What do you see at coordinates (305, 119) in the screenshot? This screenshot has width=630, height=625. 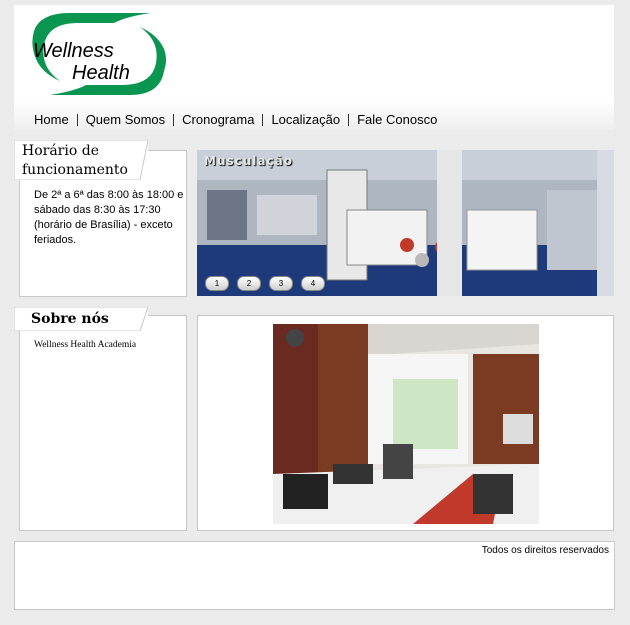 I see `nav-localizacao: Localização` at bounding box center [305, 119].